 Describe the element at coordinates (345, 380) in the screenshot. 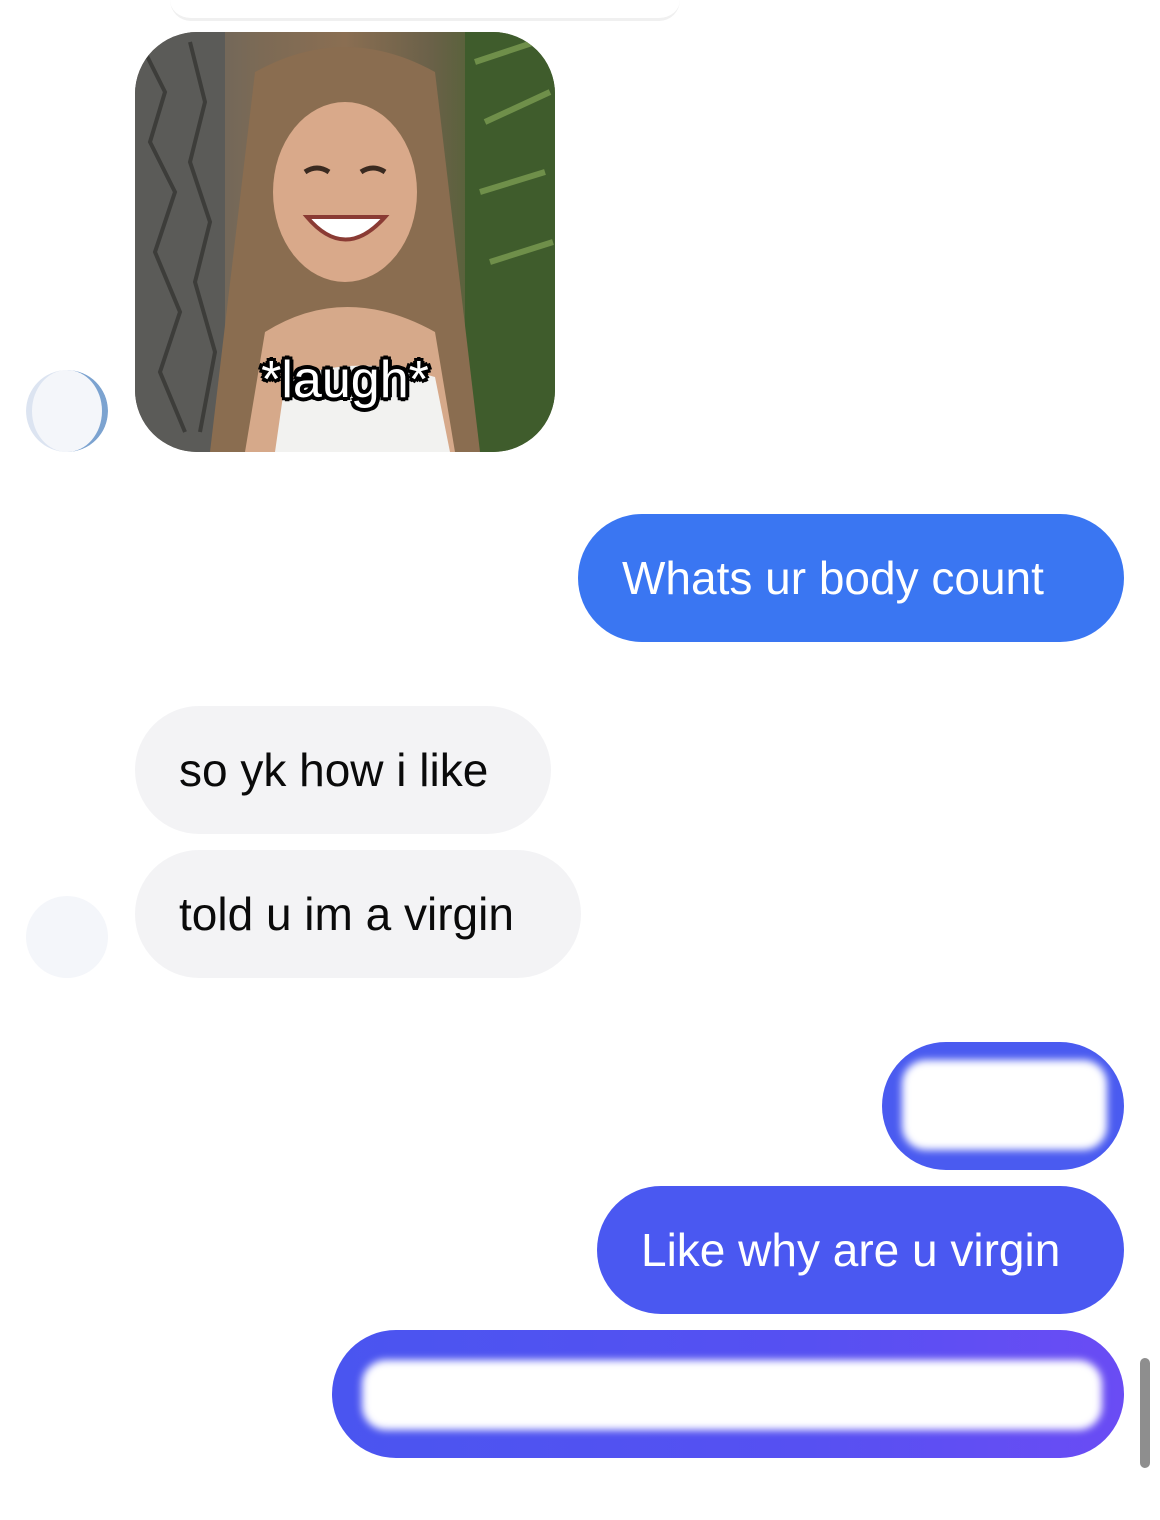

I see `sticker-caption: *laugh*` at that location.